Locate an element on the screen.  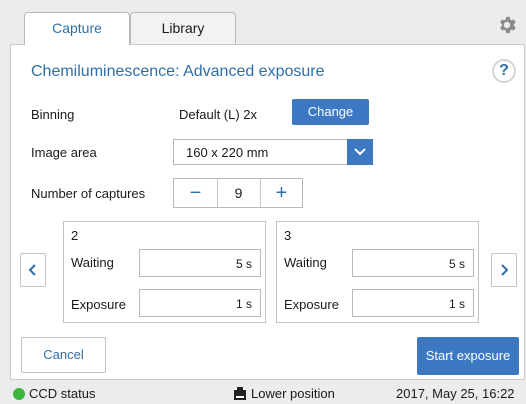
chevron-down-icon is located at coordinates (360, 152).